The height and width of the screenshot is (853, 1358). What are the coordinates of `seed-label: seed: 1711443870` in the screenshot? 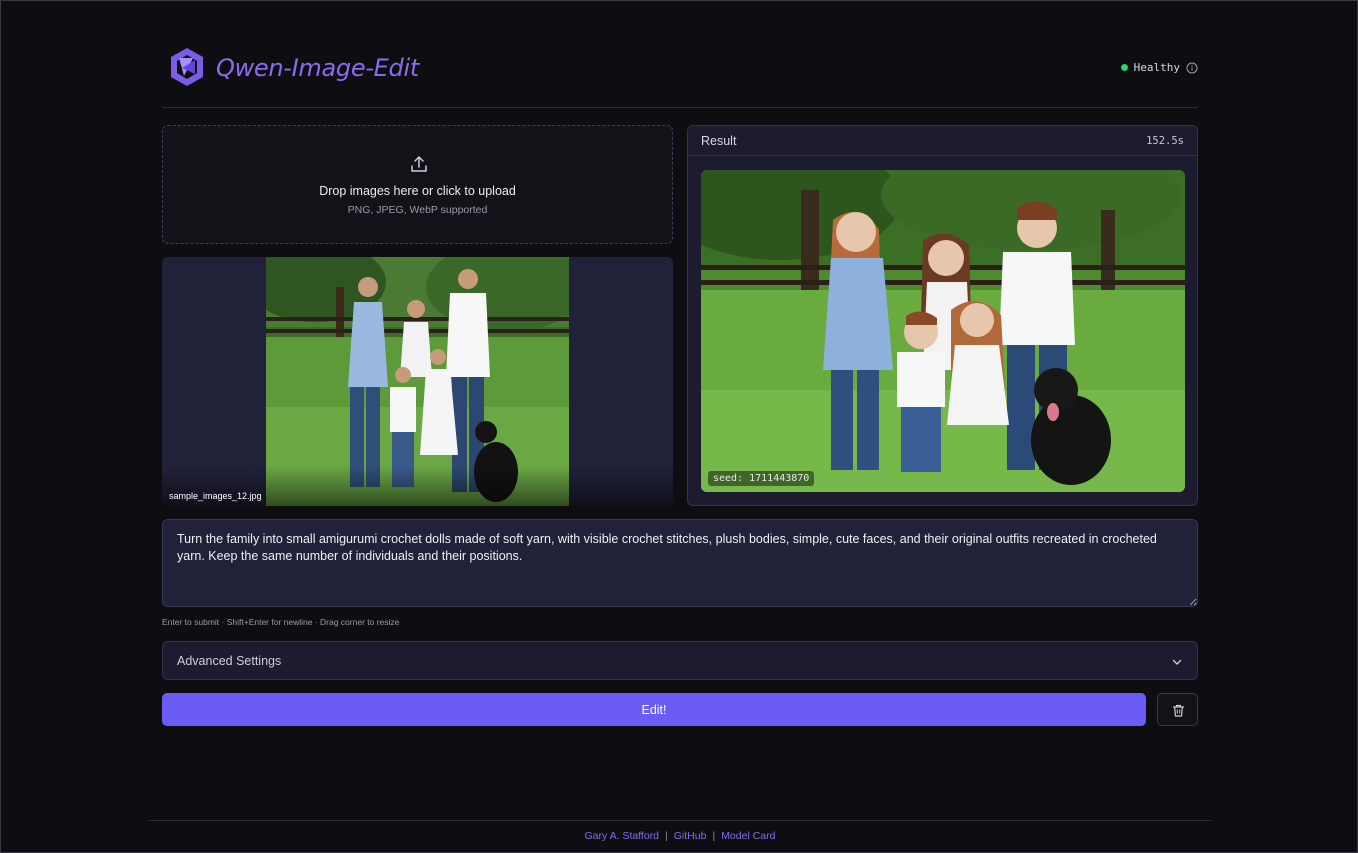 It's located at (761, 478).